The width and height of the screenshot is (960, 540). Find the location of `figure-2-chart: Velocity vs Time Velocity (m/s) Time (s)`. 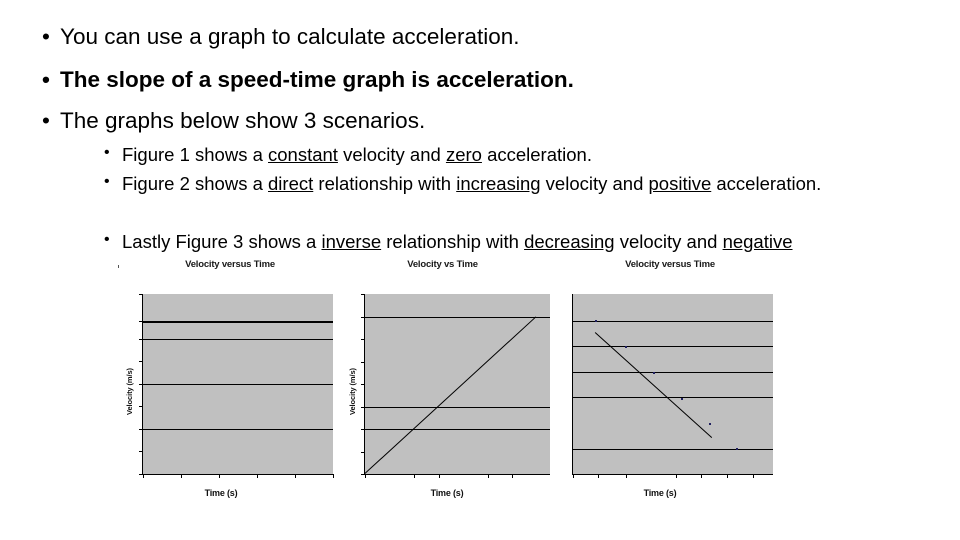

figure-2-chart: Velocity vs Time Velocity (m/s) Time (s) is located at coordinates (442, 382).